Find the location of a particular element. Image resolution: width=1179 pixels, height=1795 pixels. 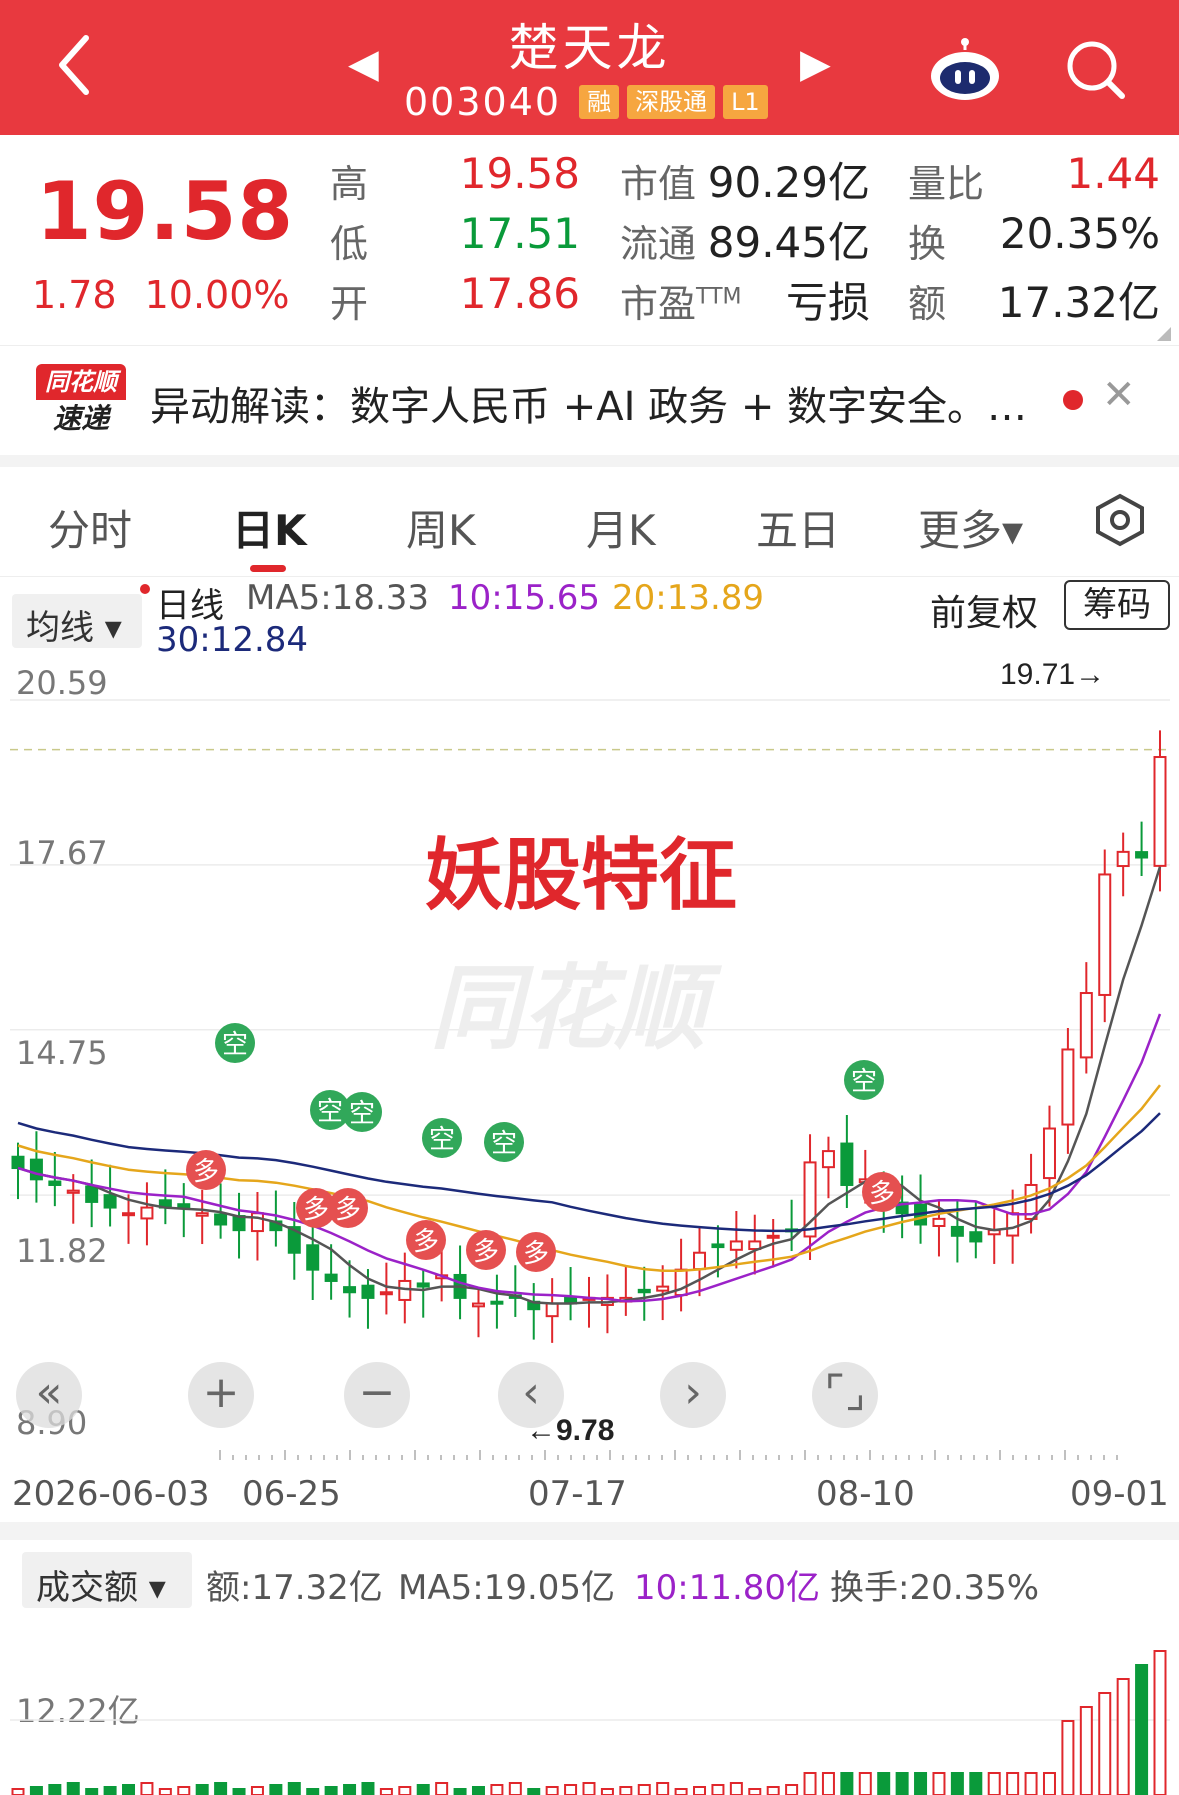

price-change-row: 1.78 10.00% is located at coordinates (161, 295).